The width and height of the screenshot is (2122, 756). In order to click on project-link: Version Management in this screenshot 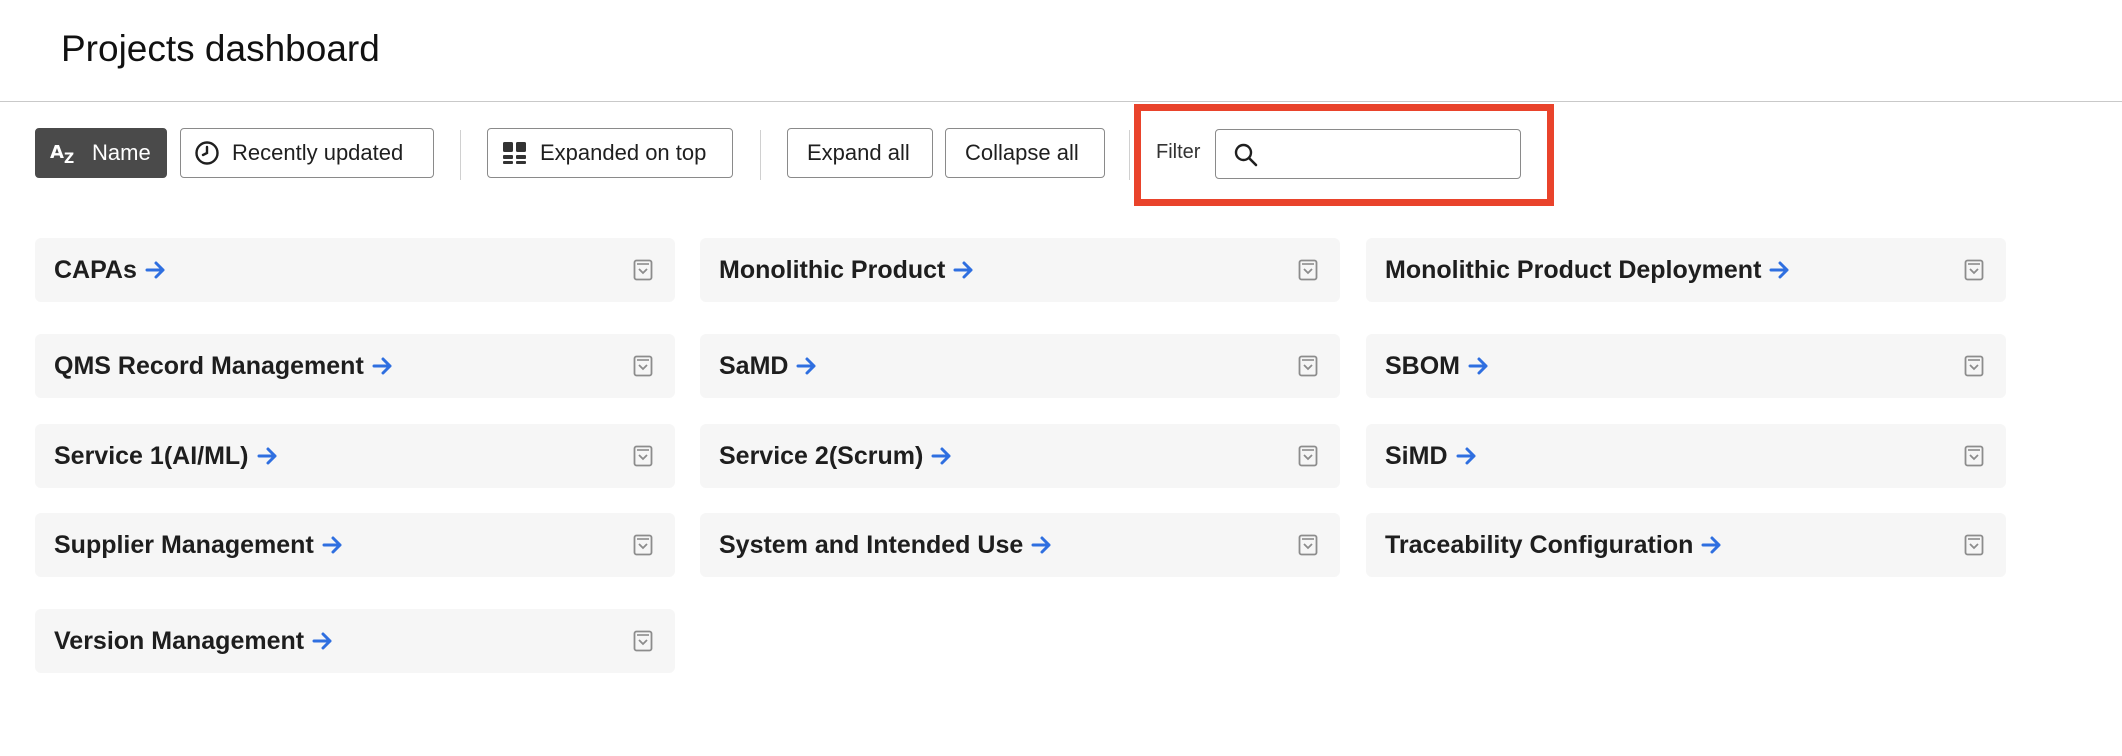, I will do `click(194, 641)`.